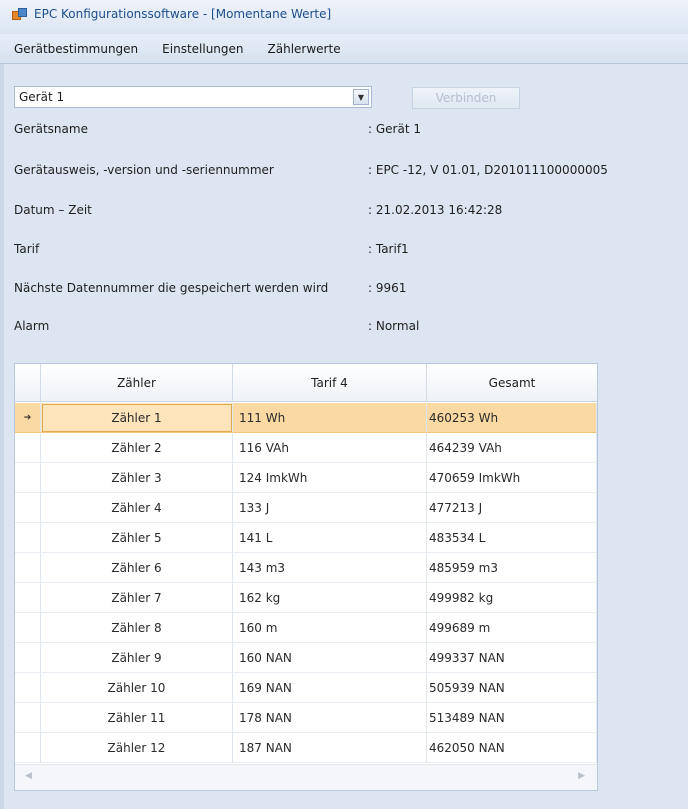 This screenshot has width=688, height=809. What do you see at coordinates (193, 97) in the screenshot?
I see `device-select: Gerät 1 ▼` at bounding box center [193, 97].